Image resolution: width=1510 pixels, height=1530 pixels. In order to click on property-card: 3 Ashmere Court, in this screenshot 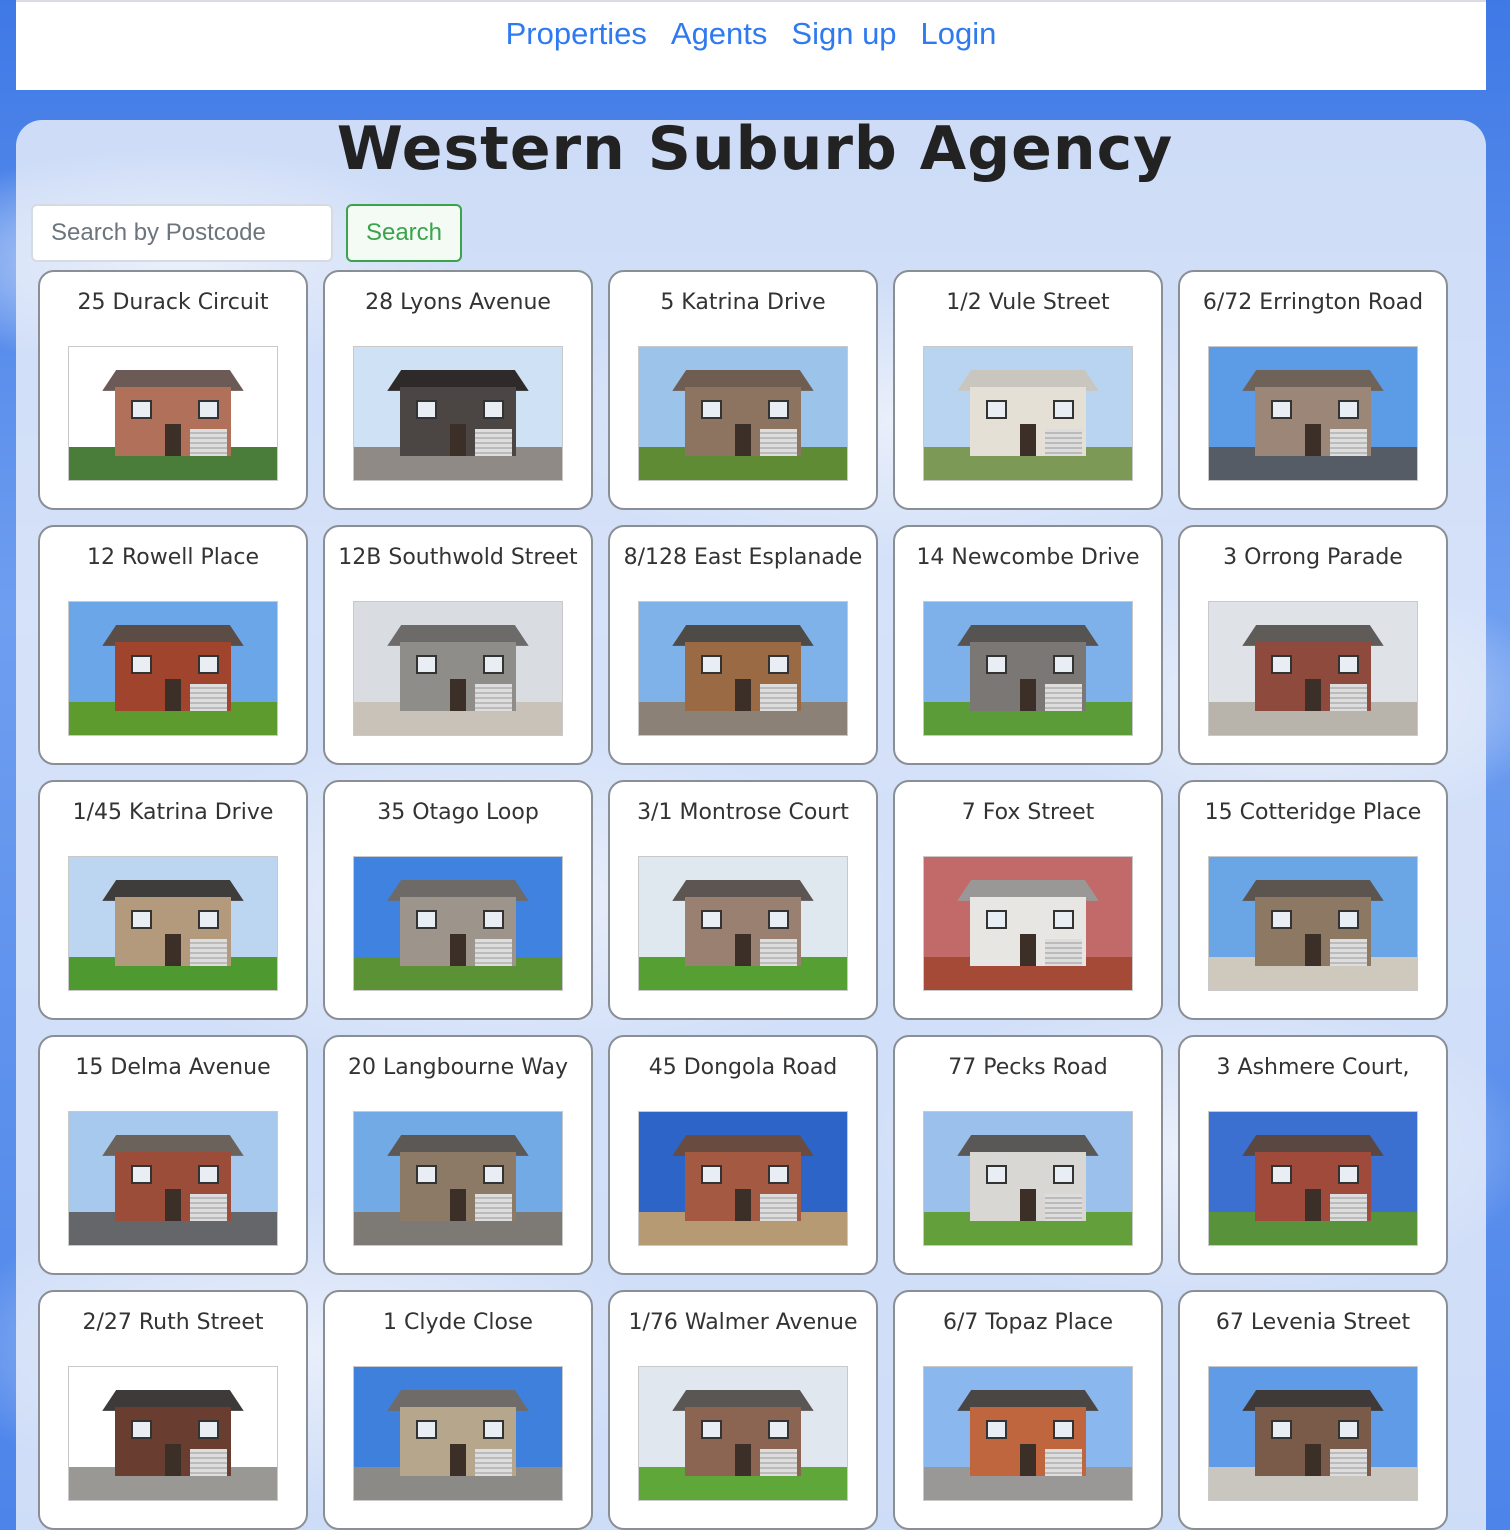, I will do `click(1313, 1155)`.